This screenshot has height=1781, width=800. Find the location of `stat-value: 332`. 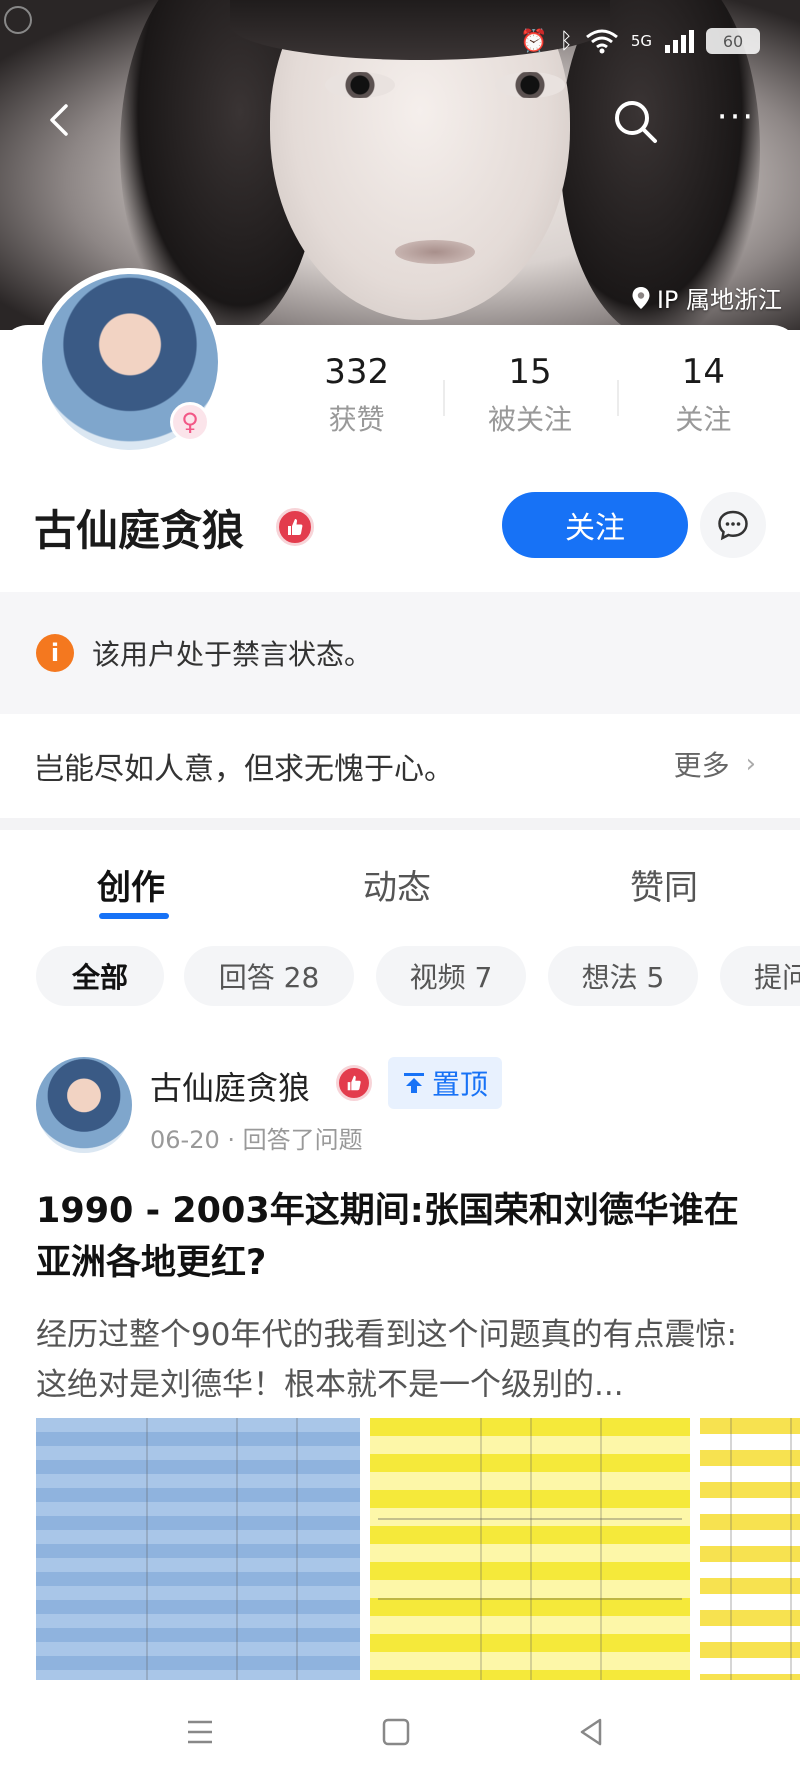

stat-value: 332 is located at coordinates (357, 372).